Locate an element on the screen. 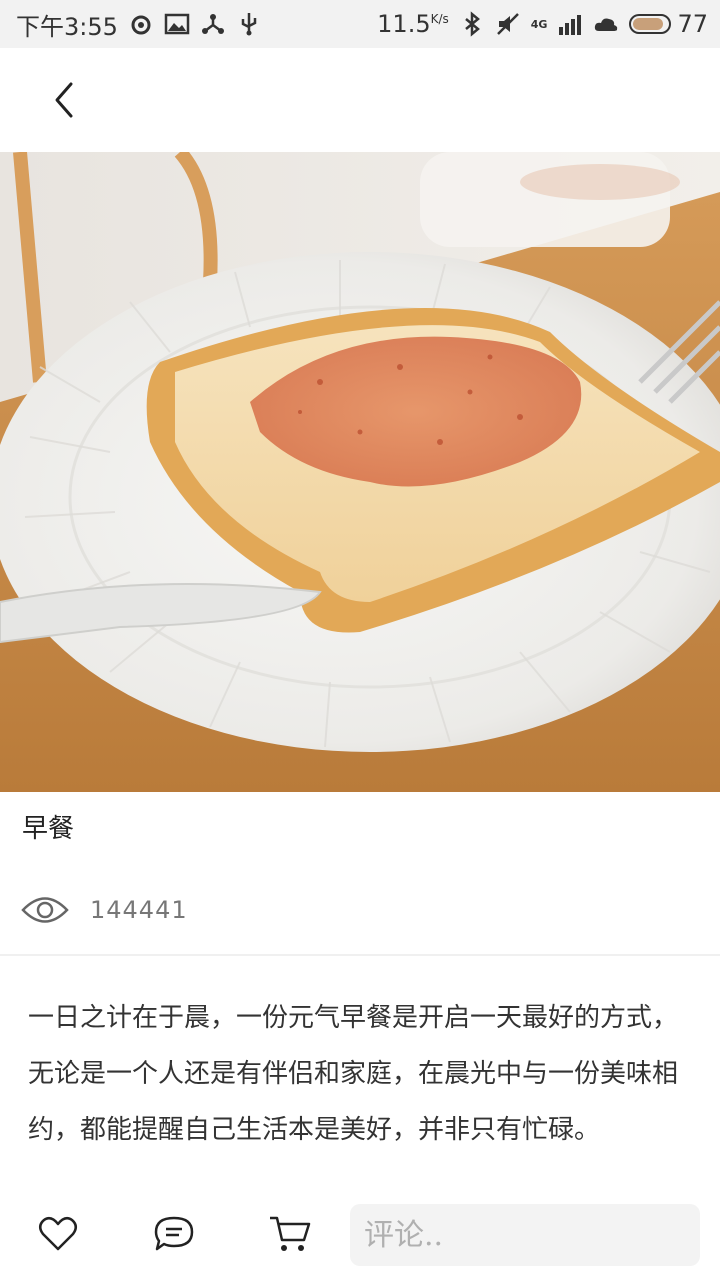 The width and height of the screenshot is (720, 1280). comment-icon is located at coordinates (174, 1233).